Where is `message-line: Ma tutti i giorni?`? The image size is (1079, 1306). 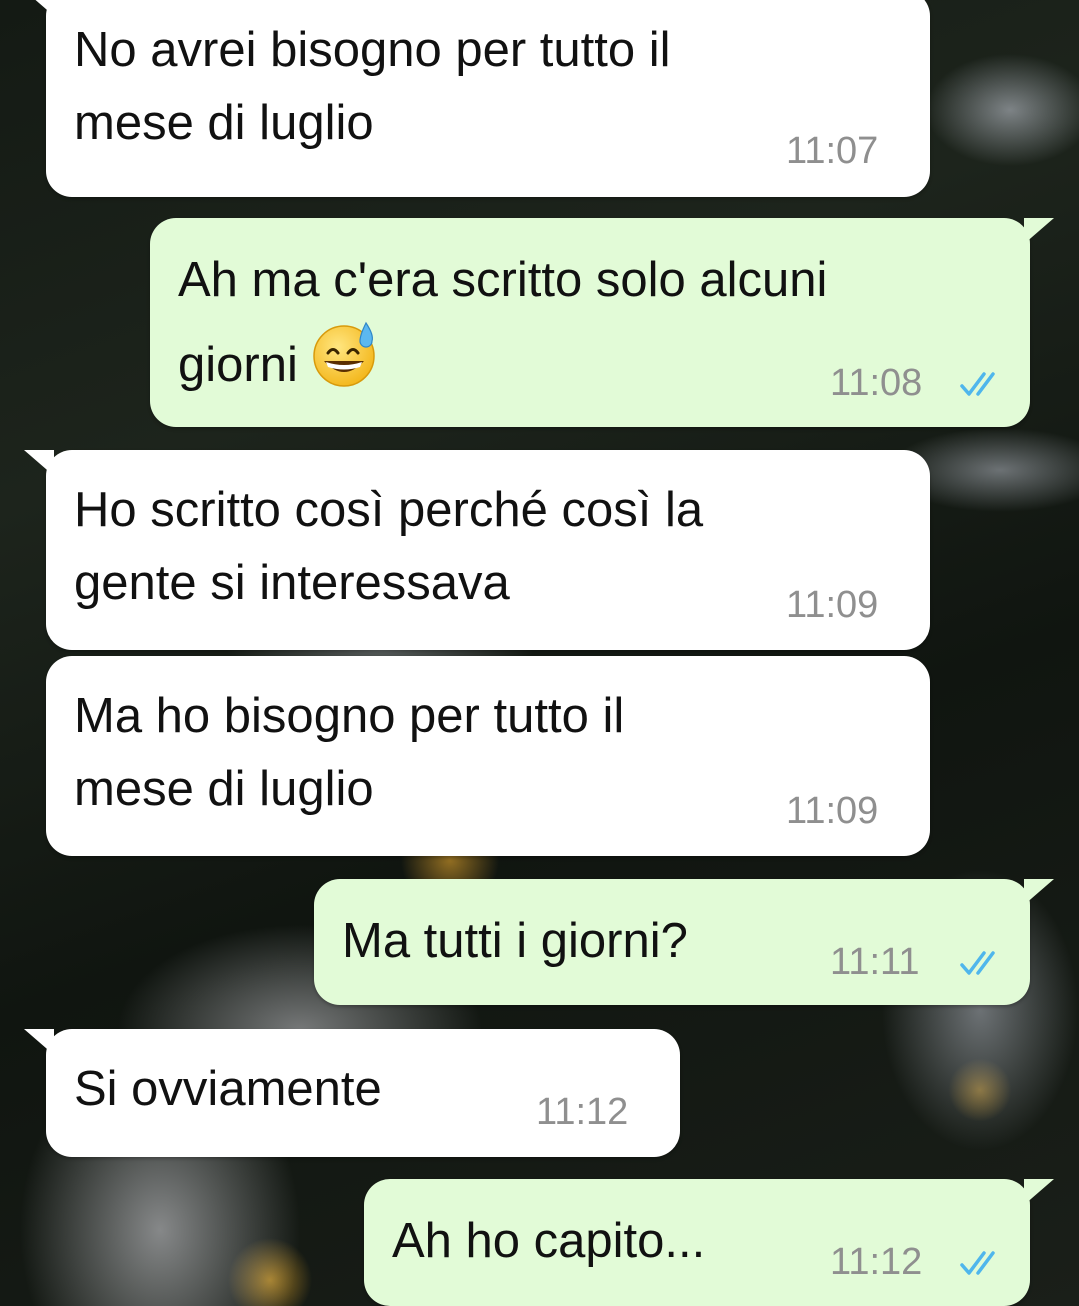
message-line: Ma tutti i giorni? is located at coordinates (515, 941).